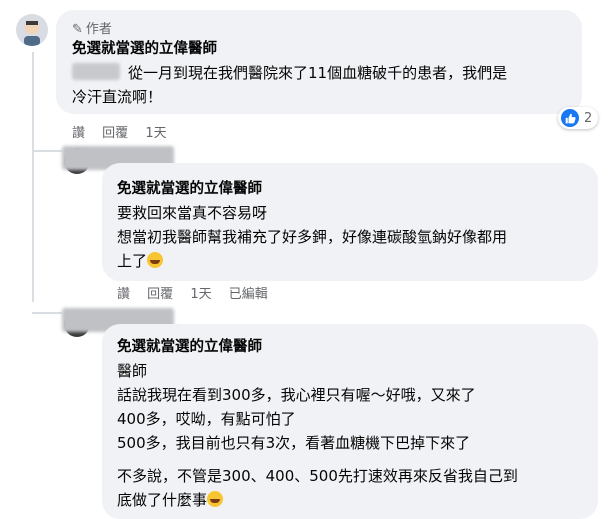  Describe the element at coordinates (215, 499) in the screenshot. I see `laughing-emoji-icon` at that location.